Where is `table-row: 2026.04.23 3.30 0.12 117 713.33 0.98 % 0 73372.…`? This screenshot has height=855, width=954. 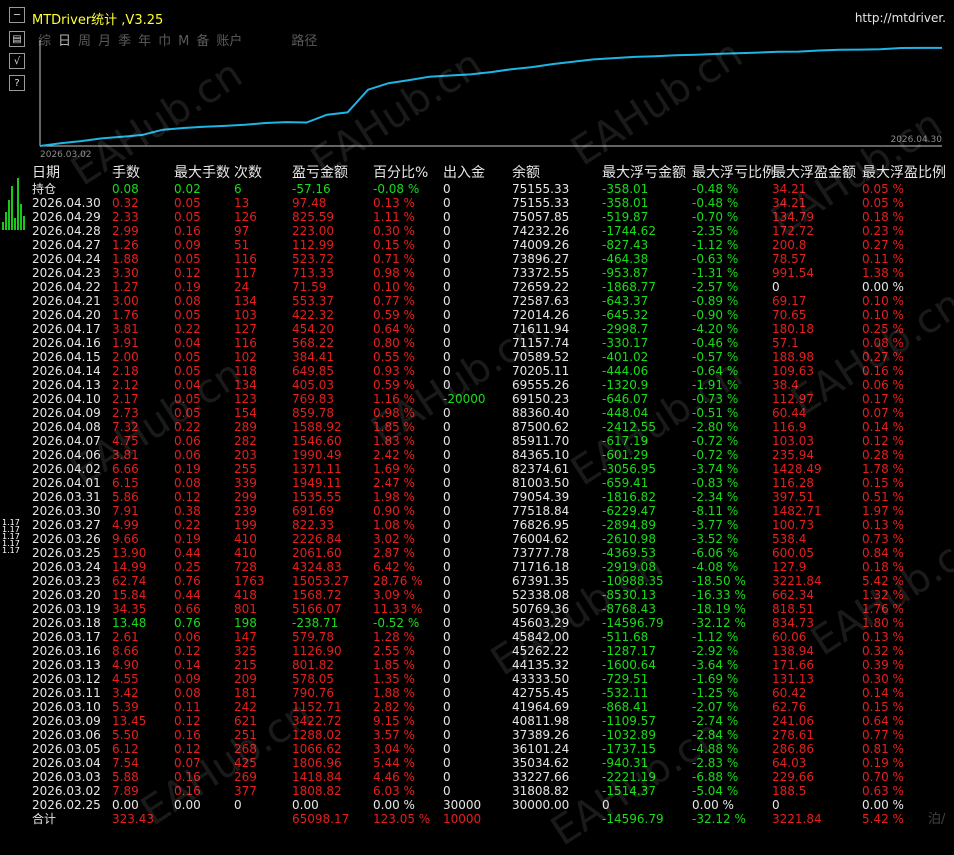 table-row: 2026.04.23 3.30 0.12 117 713.33 0.98 % 0 73372.… is located at coordinates (491, 273).